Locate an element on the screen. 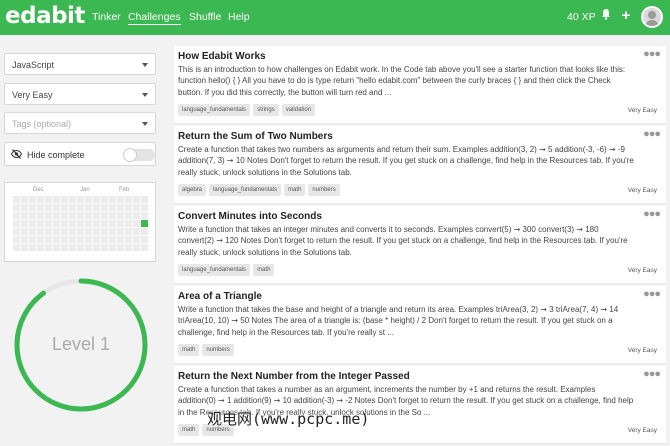 The height and width of the screenshot is (446, 670). eye-slash-icon is located at coordinates (16, 154).